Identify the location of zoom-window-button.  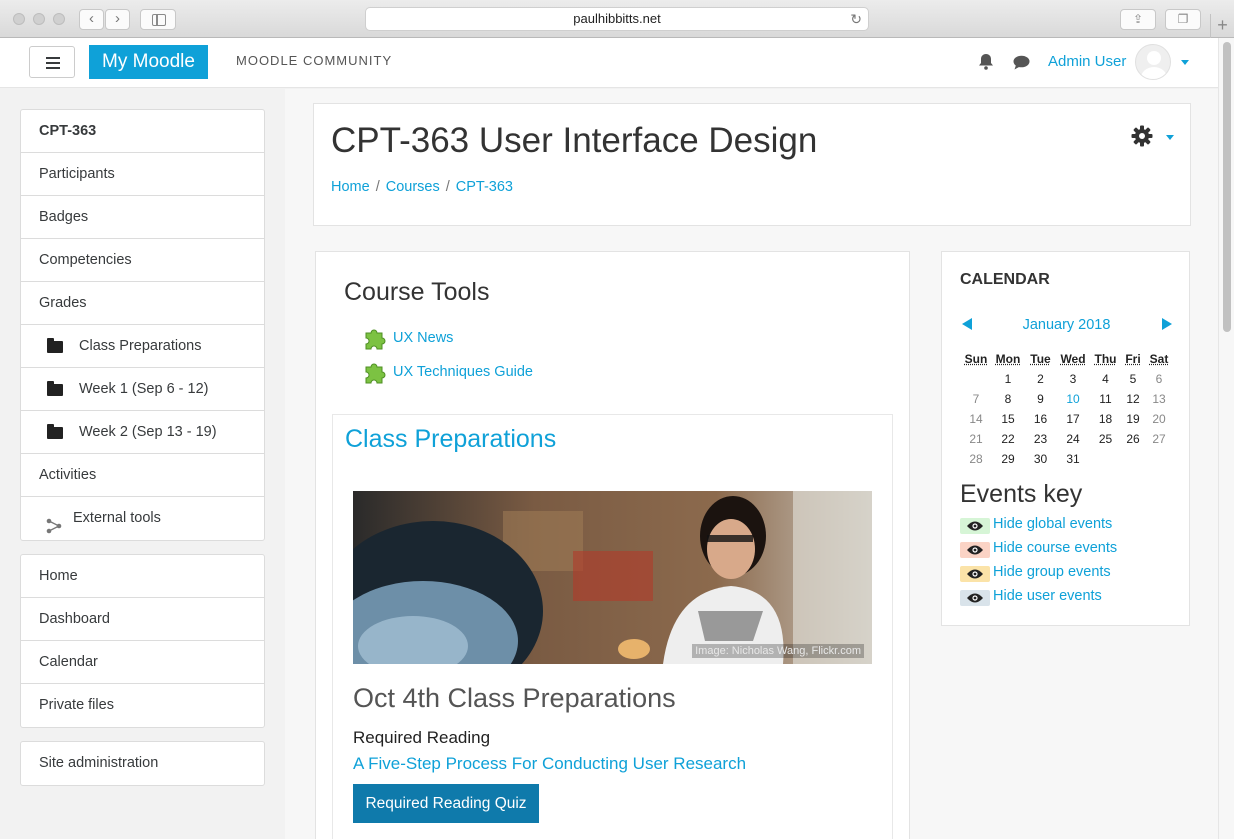
(59, 19).